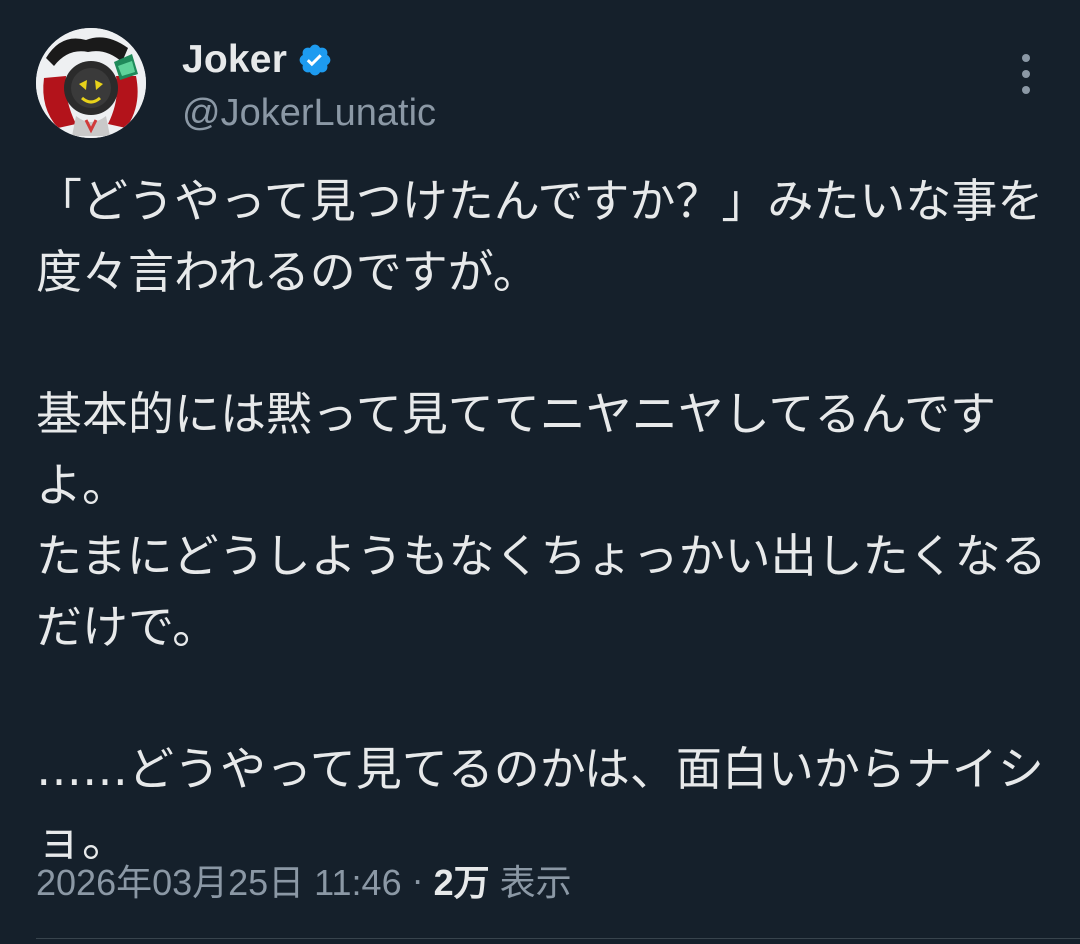  What do you see at coordinates (540, 84) in the screenshot?
I see `tweet-header: Joker @JokerLunatic` at bounding box center [540, 84].